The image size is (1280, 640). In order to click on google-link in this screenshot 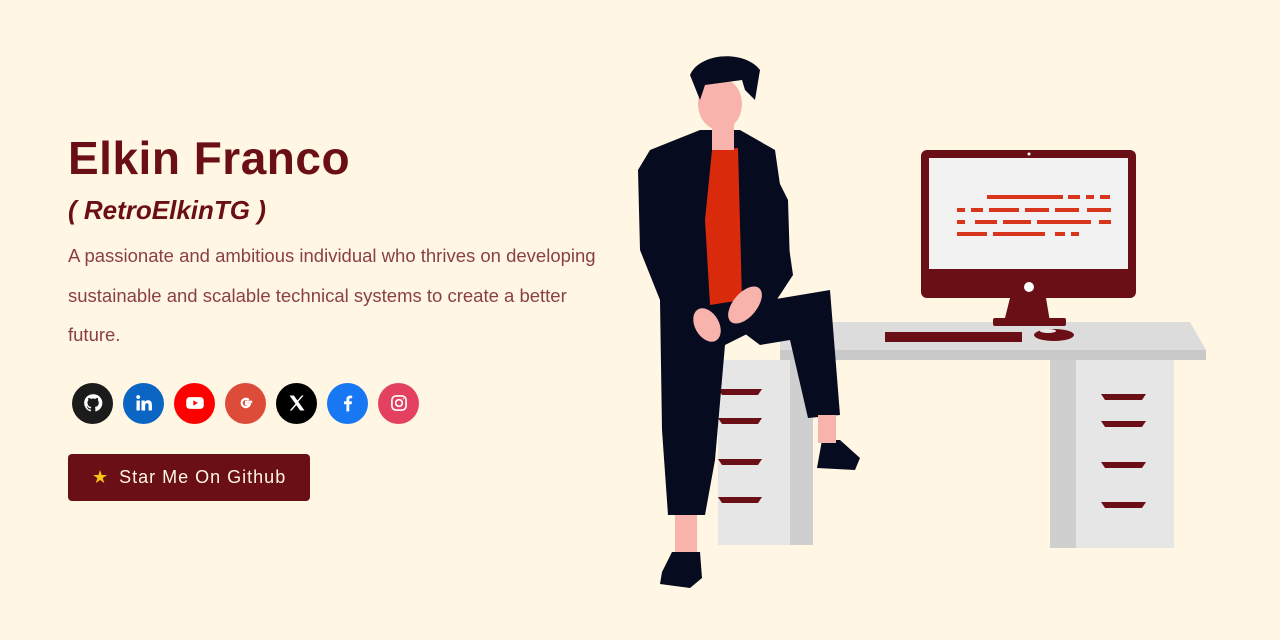, I will do `click(245, 403)`.